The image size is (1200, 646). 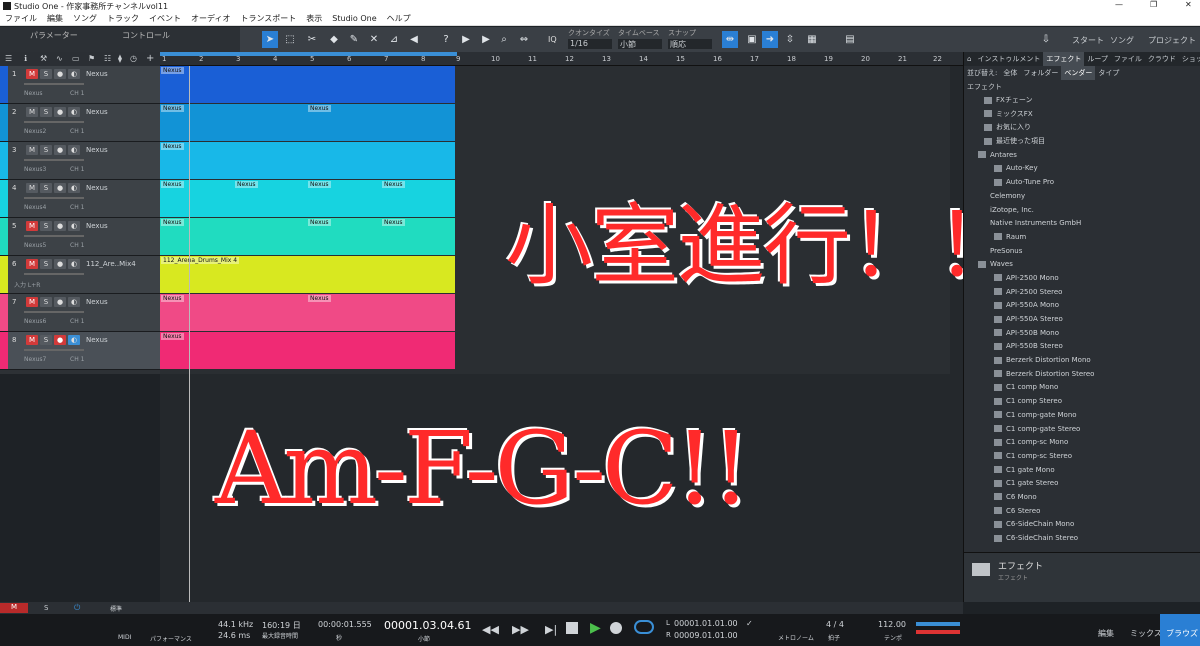 What do you see at coordinates (1097, 59) in the screenshot?
I see `tab-loops: ループ` at bounding box center [1097, 59].